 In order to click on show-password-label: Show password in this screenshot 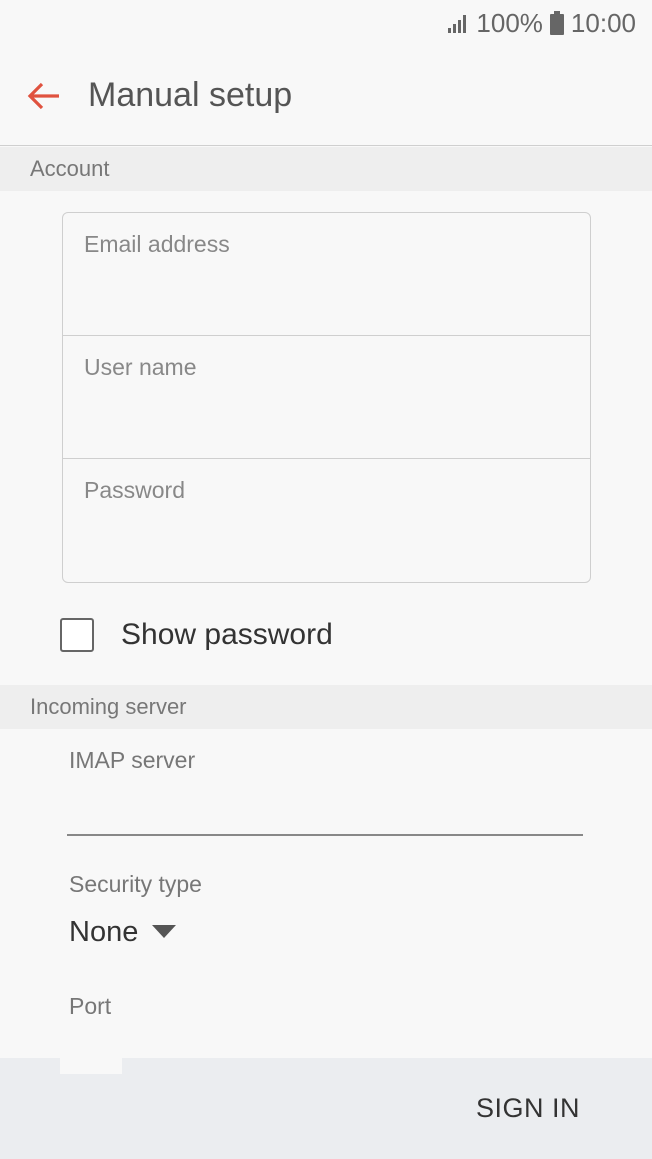, I will do `click(227, 634)`.